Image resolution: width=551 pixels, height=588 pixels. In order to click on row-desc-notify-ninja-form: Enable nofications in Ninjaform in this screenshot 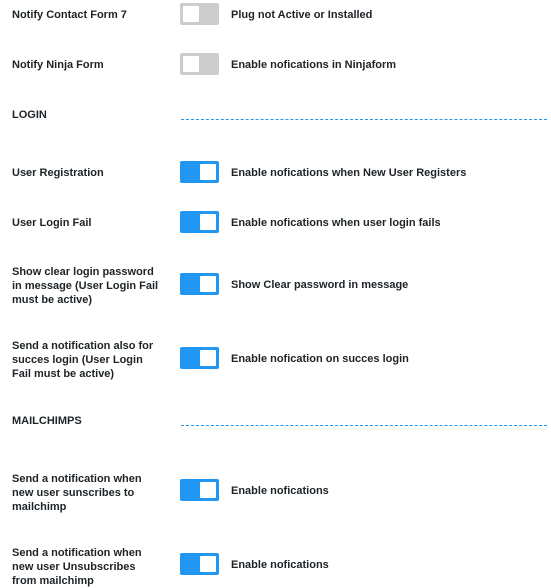, I will do `click(314, 65)`.